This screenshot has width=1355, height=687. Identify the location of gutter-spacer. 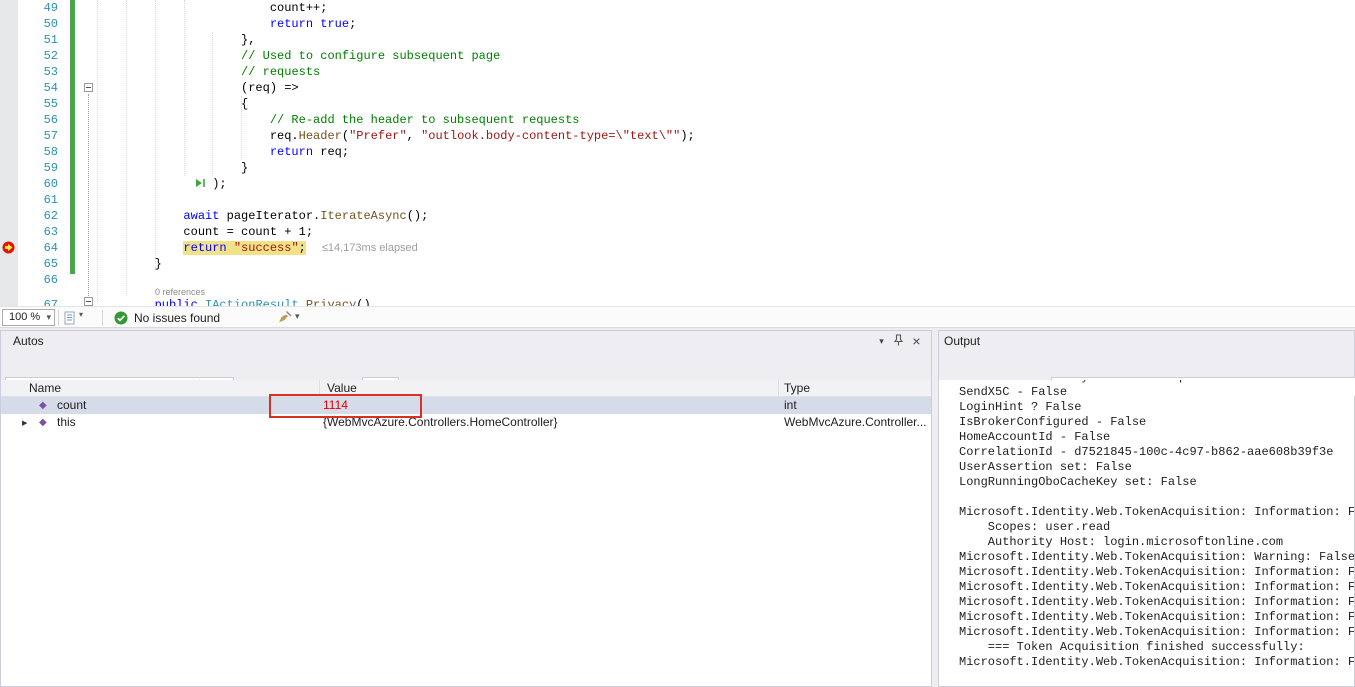
(39, 292).